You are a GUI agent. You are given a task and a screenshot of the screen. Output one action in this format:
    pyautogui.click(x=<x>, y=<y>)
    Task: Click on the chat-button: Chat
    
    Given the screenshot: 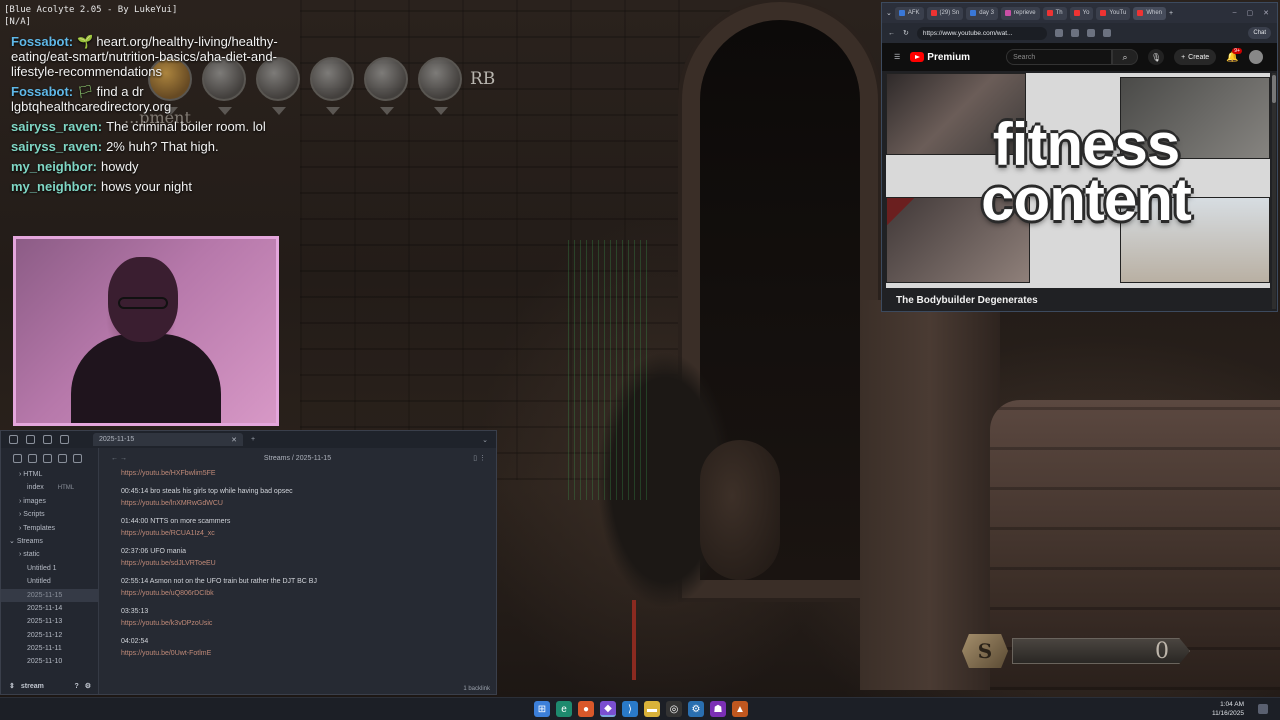 What is the action you would take?
    pyautogui.click(x=1259, y=33)
    